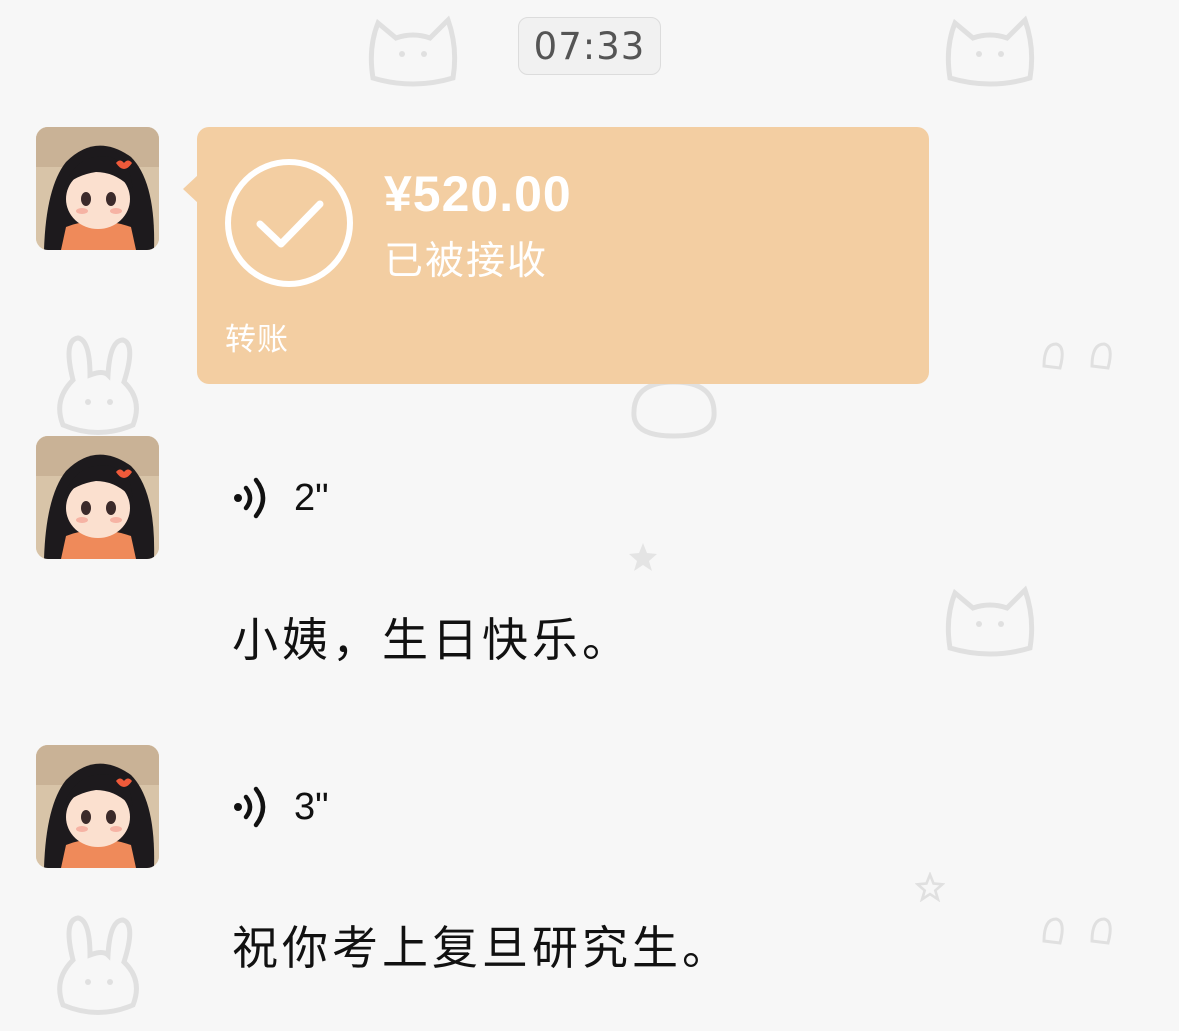 The width and height of the screenshot is (1179, 1031). What do you see at coordinates (289, 223) in the screenshot?
I see `check-circle-icon` at bounding box center [289, 223].